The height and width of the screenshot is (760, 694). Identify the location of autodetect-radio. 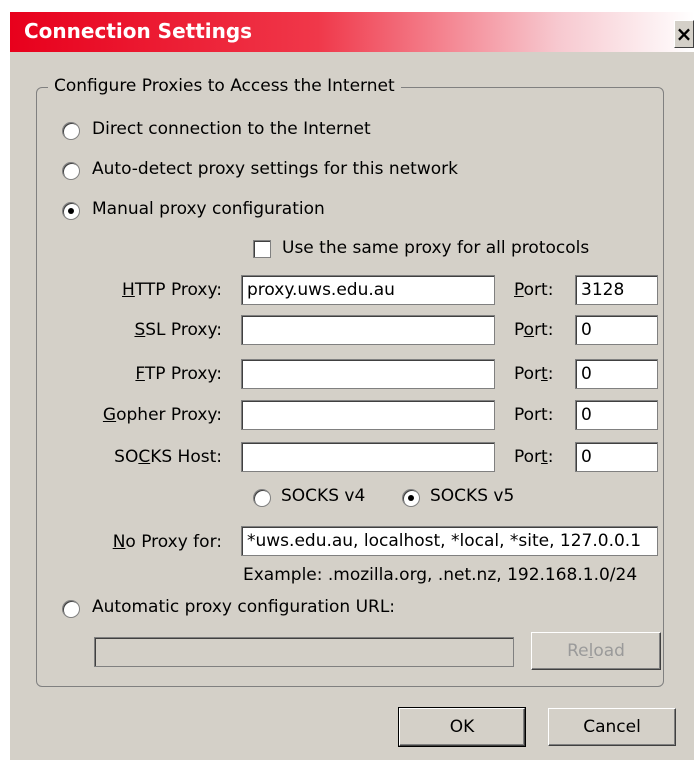
(71, 171).